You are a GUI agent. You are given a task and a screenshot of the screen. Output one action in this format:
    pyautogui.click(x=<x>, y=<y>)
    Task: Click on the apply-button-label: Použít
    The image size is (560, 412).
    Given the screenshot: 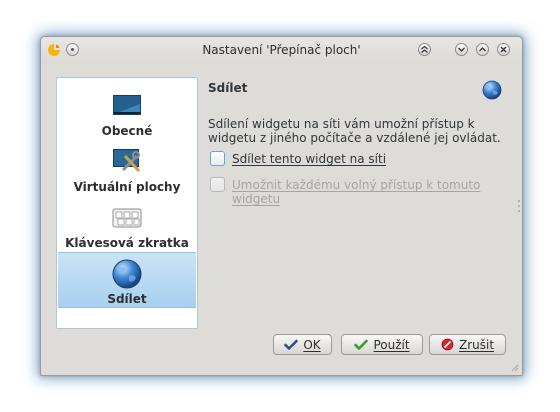 What is the action you would take?
    pyautogui.click(x=391, y=344)
    